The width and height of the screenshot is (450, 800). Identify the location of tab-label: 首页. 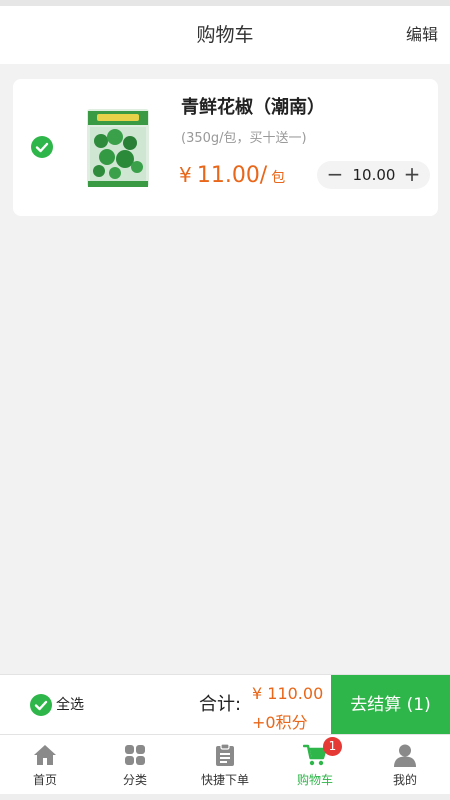
(44, 780).